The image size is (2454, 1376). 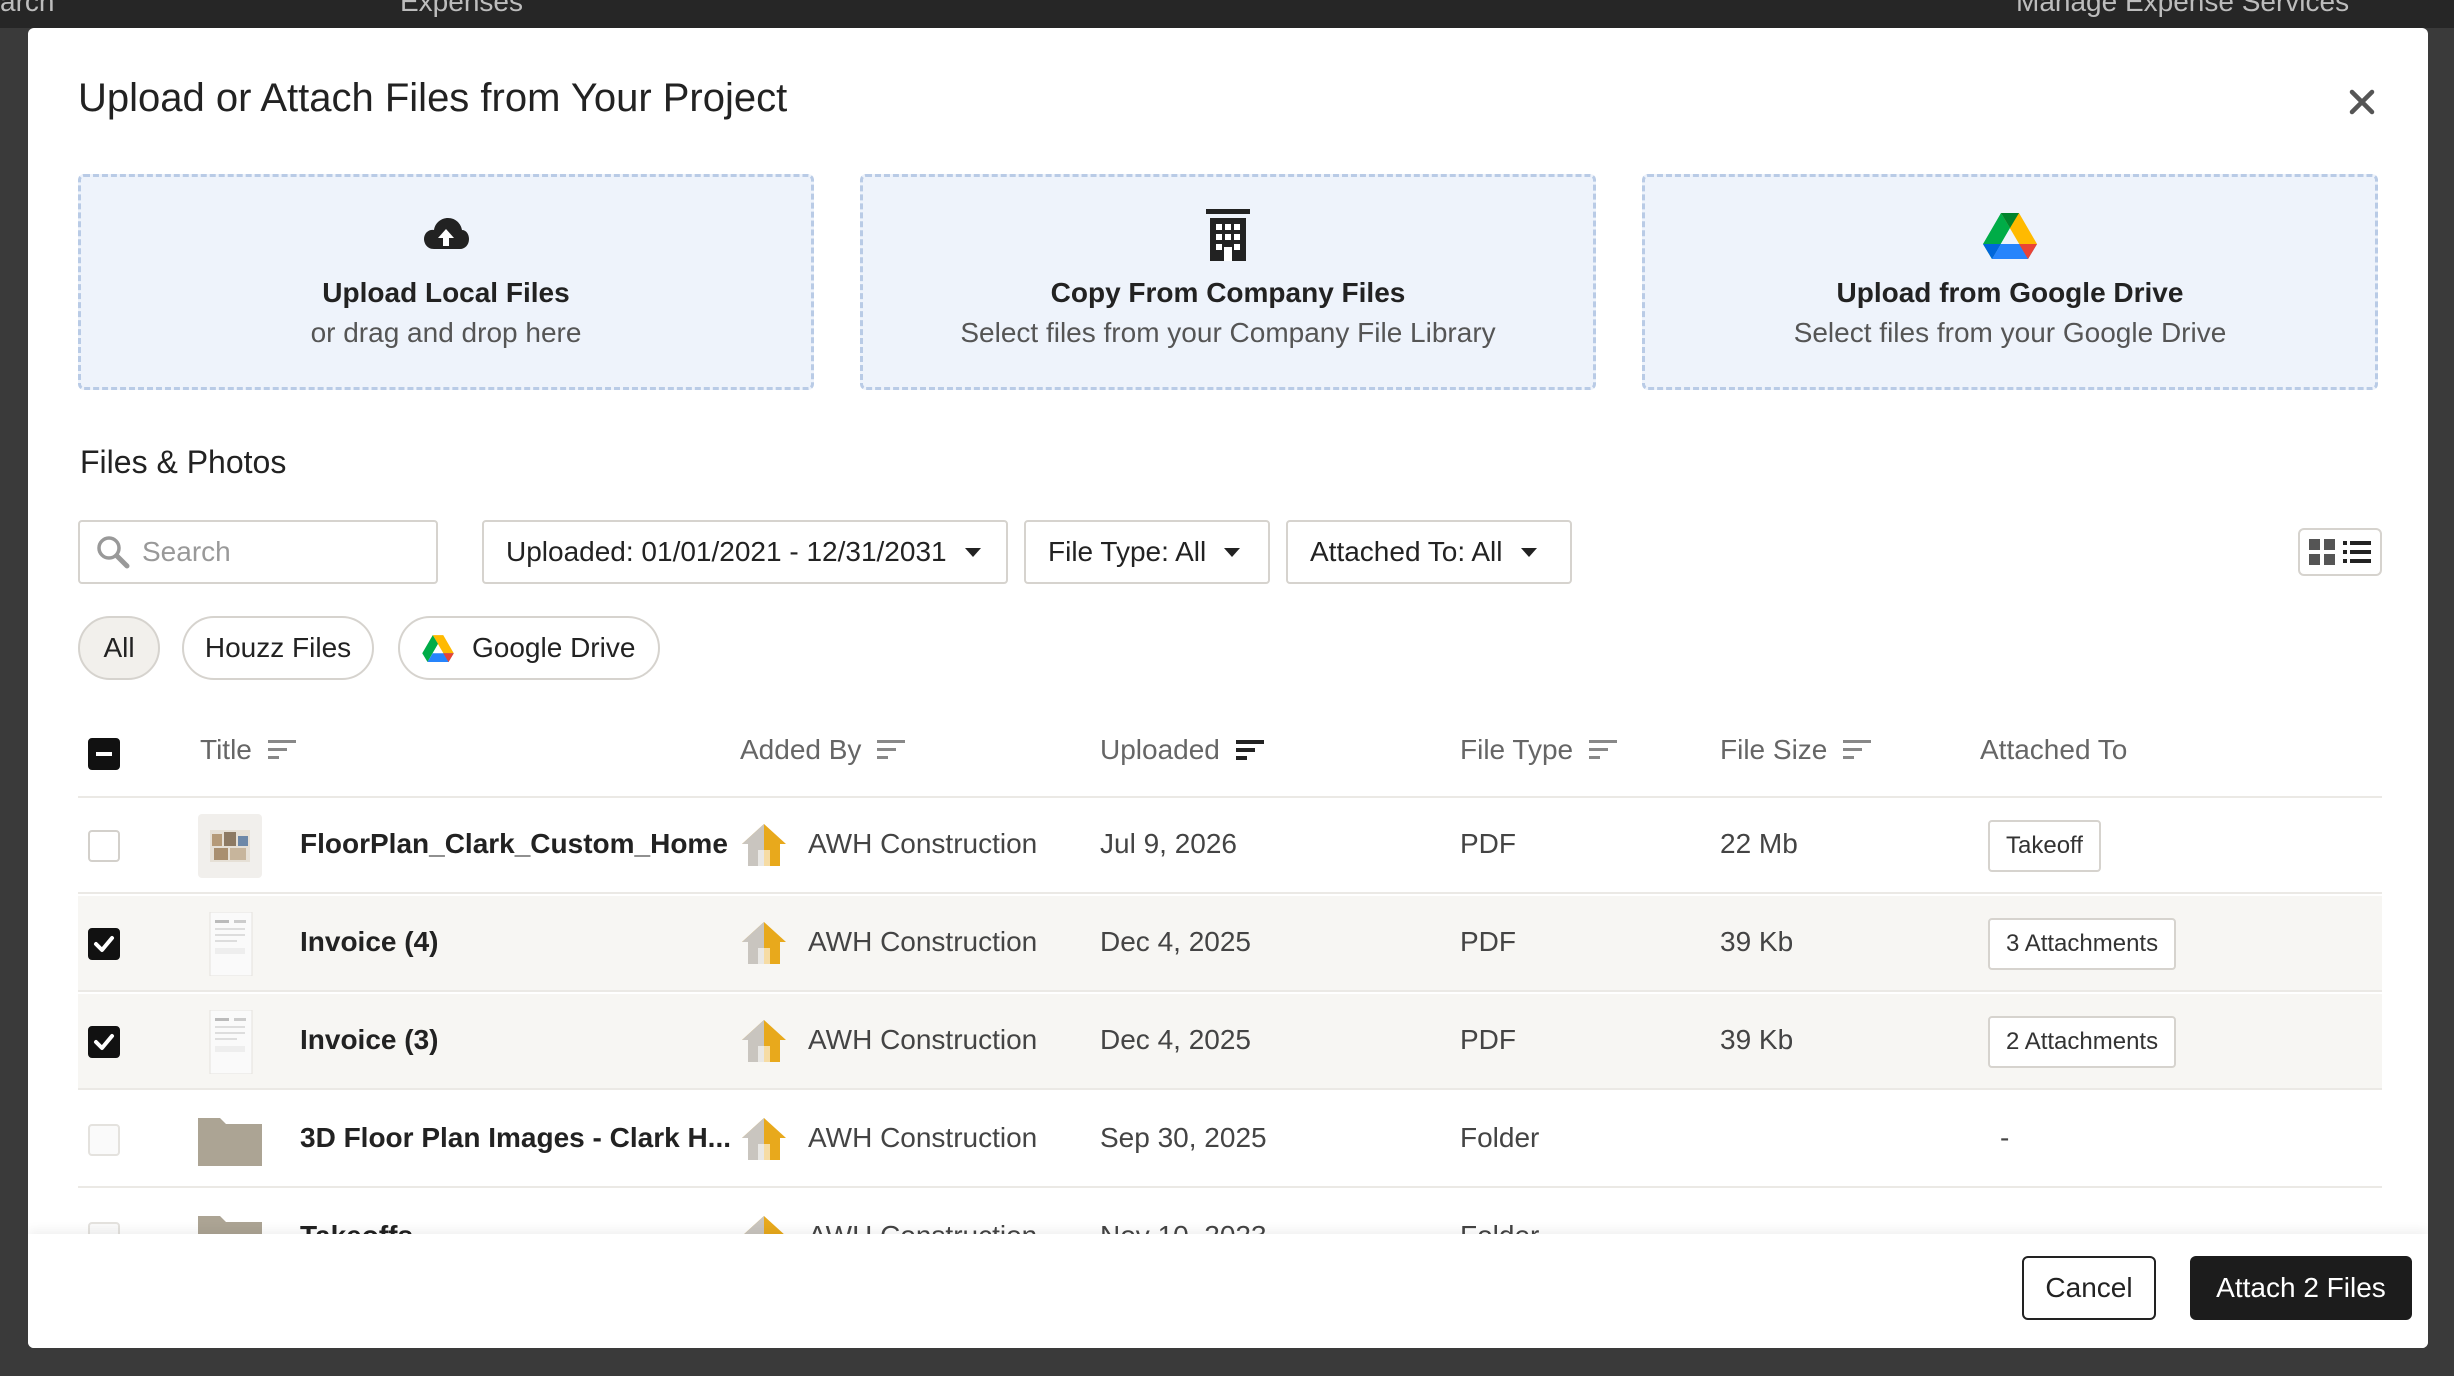 I want to click on background-center-header: Expenses, so click(x=461, y=8).